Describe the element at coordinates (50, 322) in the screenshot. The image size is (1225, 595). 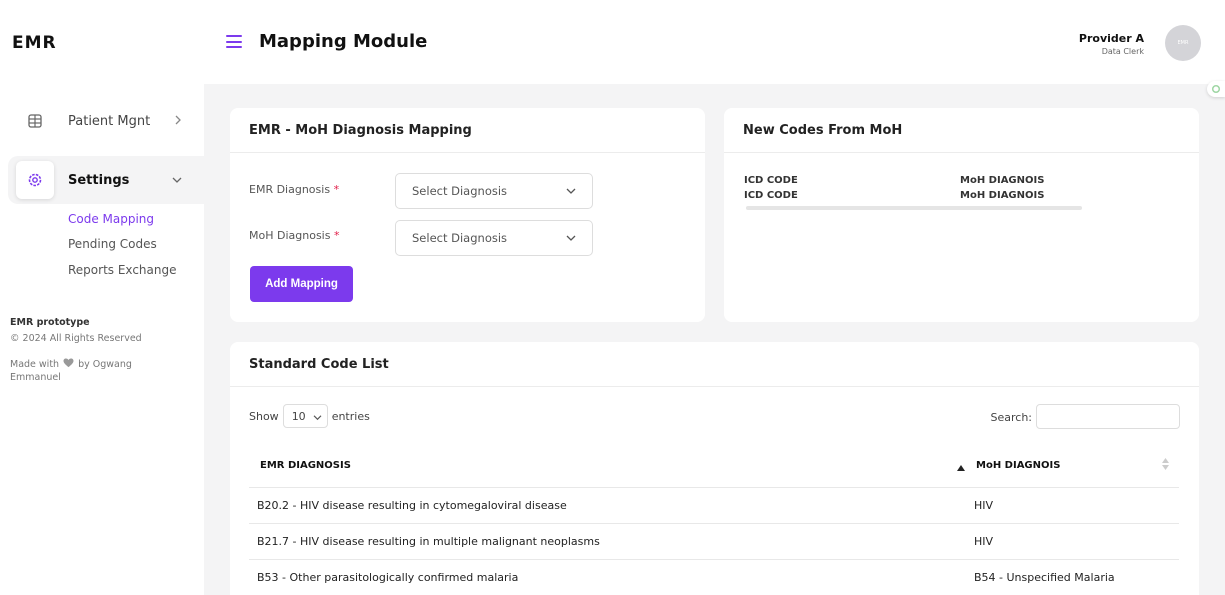
I see `footer-app-name: EMR prototype` at that location.